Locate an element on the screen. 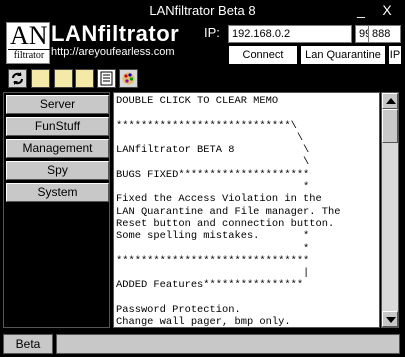 This screenshot has height=357, width=405. website-link: http://areyoufearless.com is located at coordinates (113, 52).